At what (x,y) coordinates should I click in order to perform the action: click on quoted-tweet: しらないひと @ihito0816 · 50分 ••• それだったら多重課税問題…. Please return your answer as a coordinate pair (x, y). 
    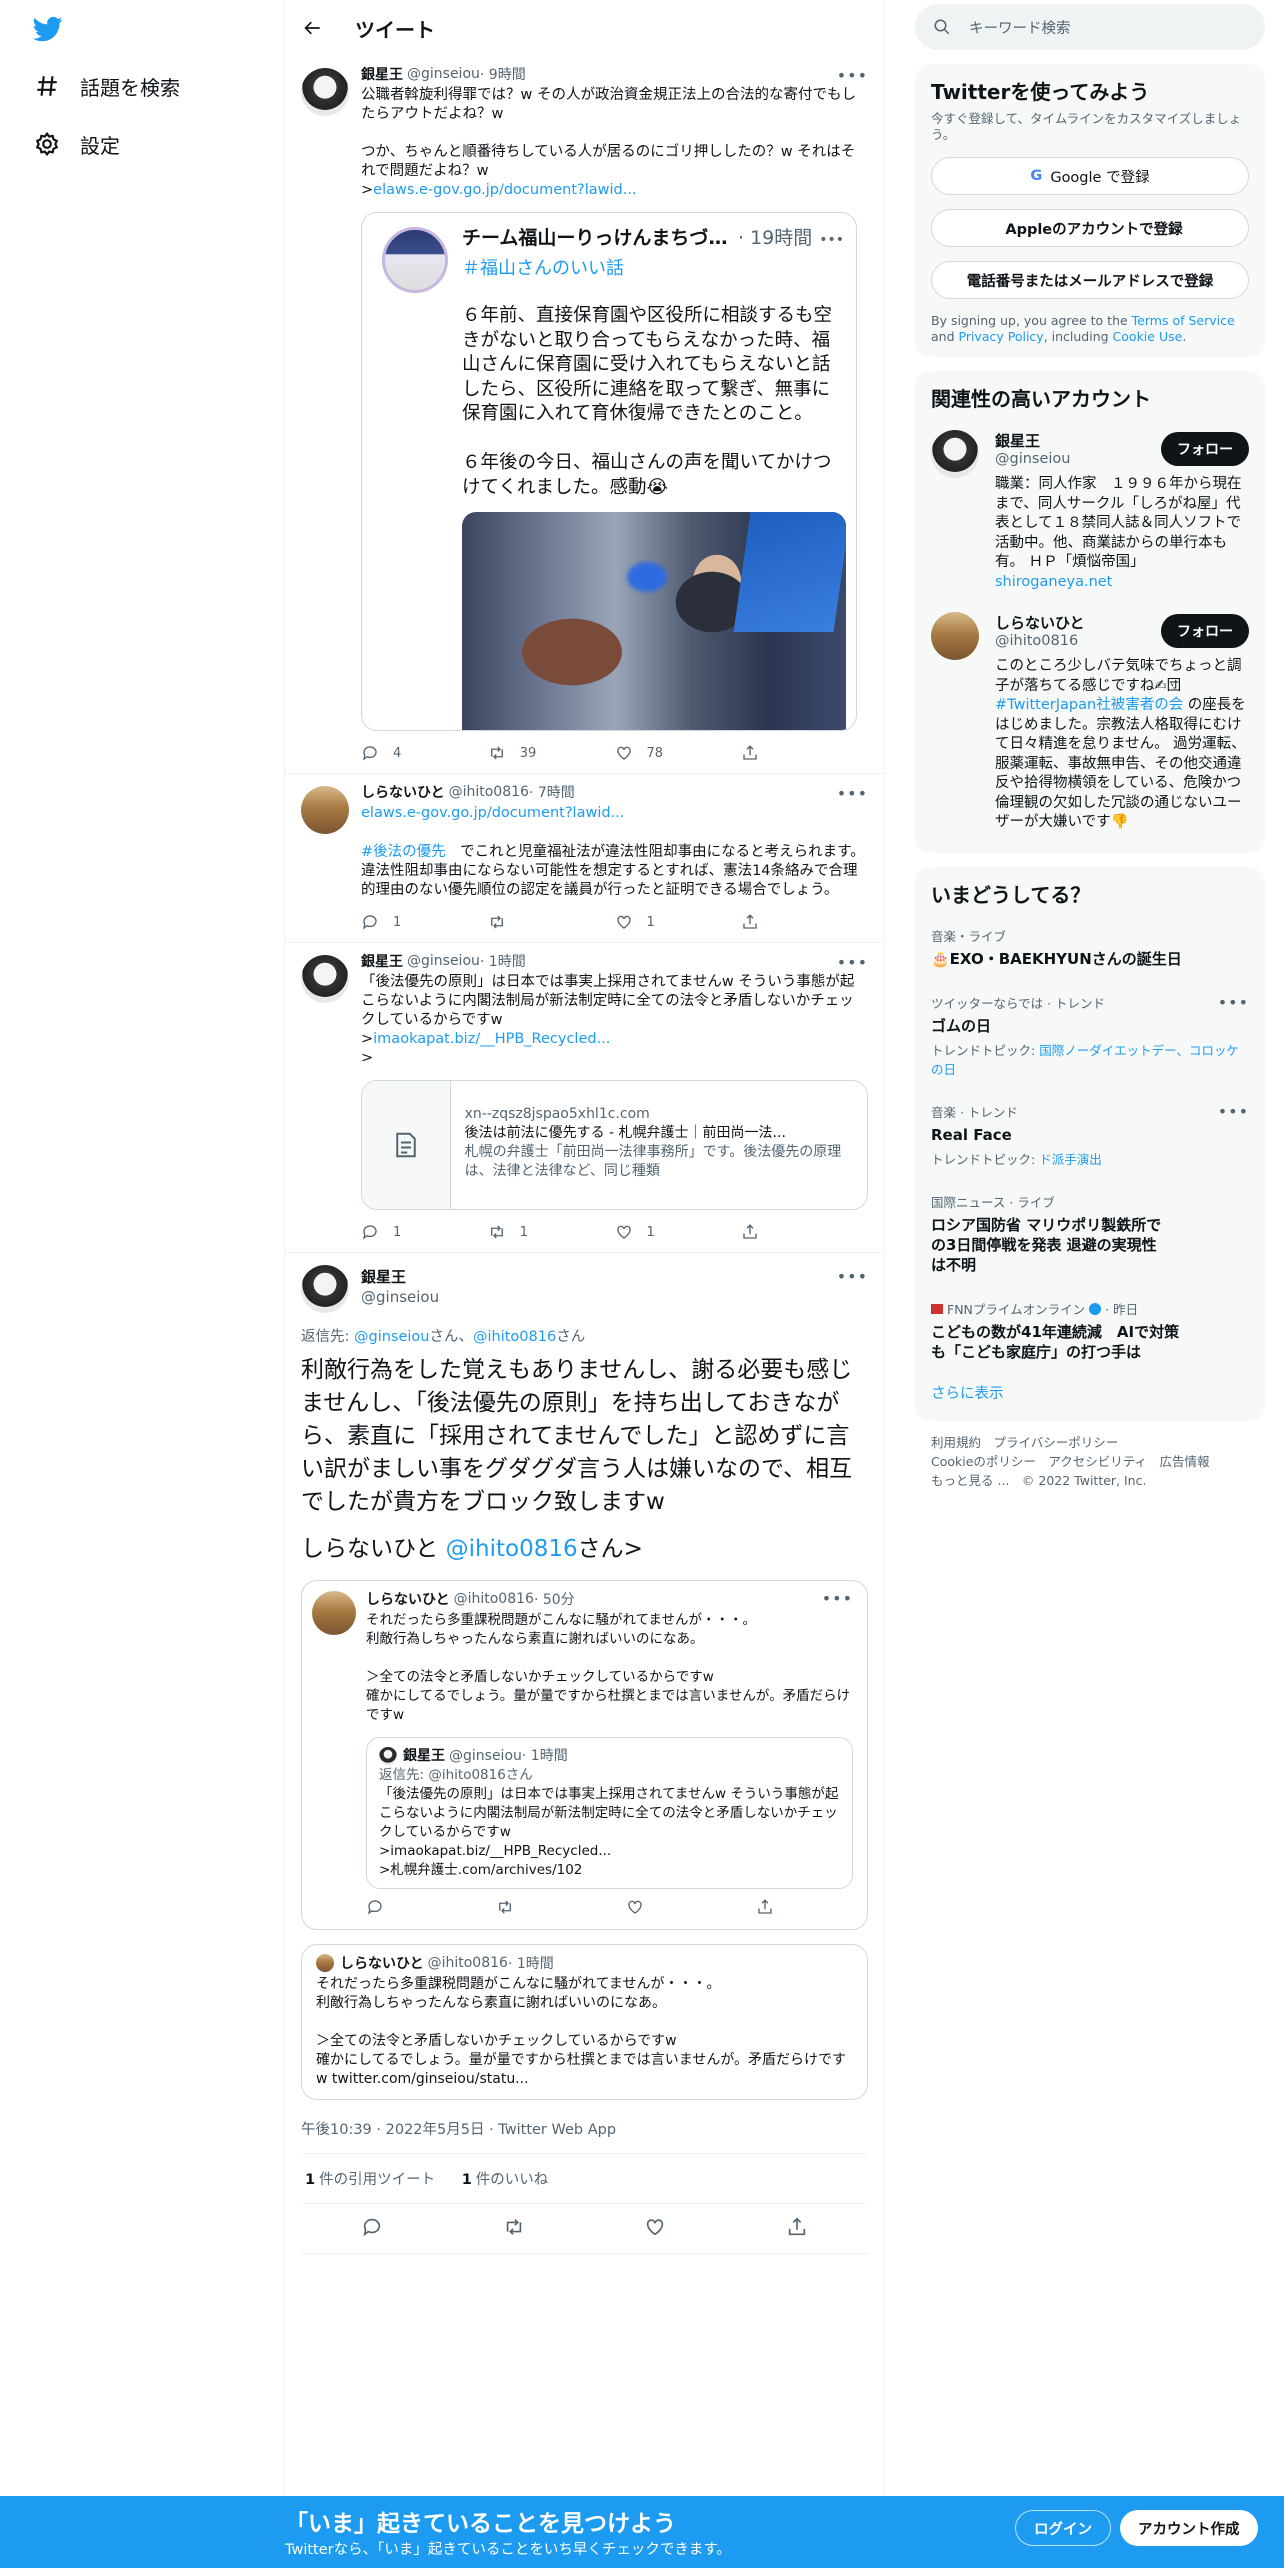
    Looking at the image, I should click on (584, 1755).